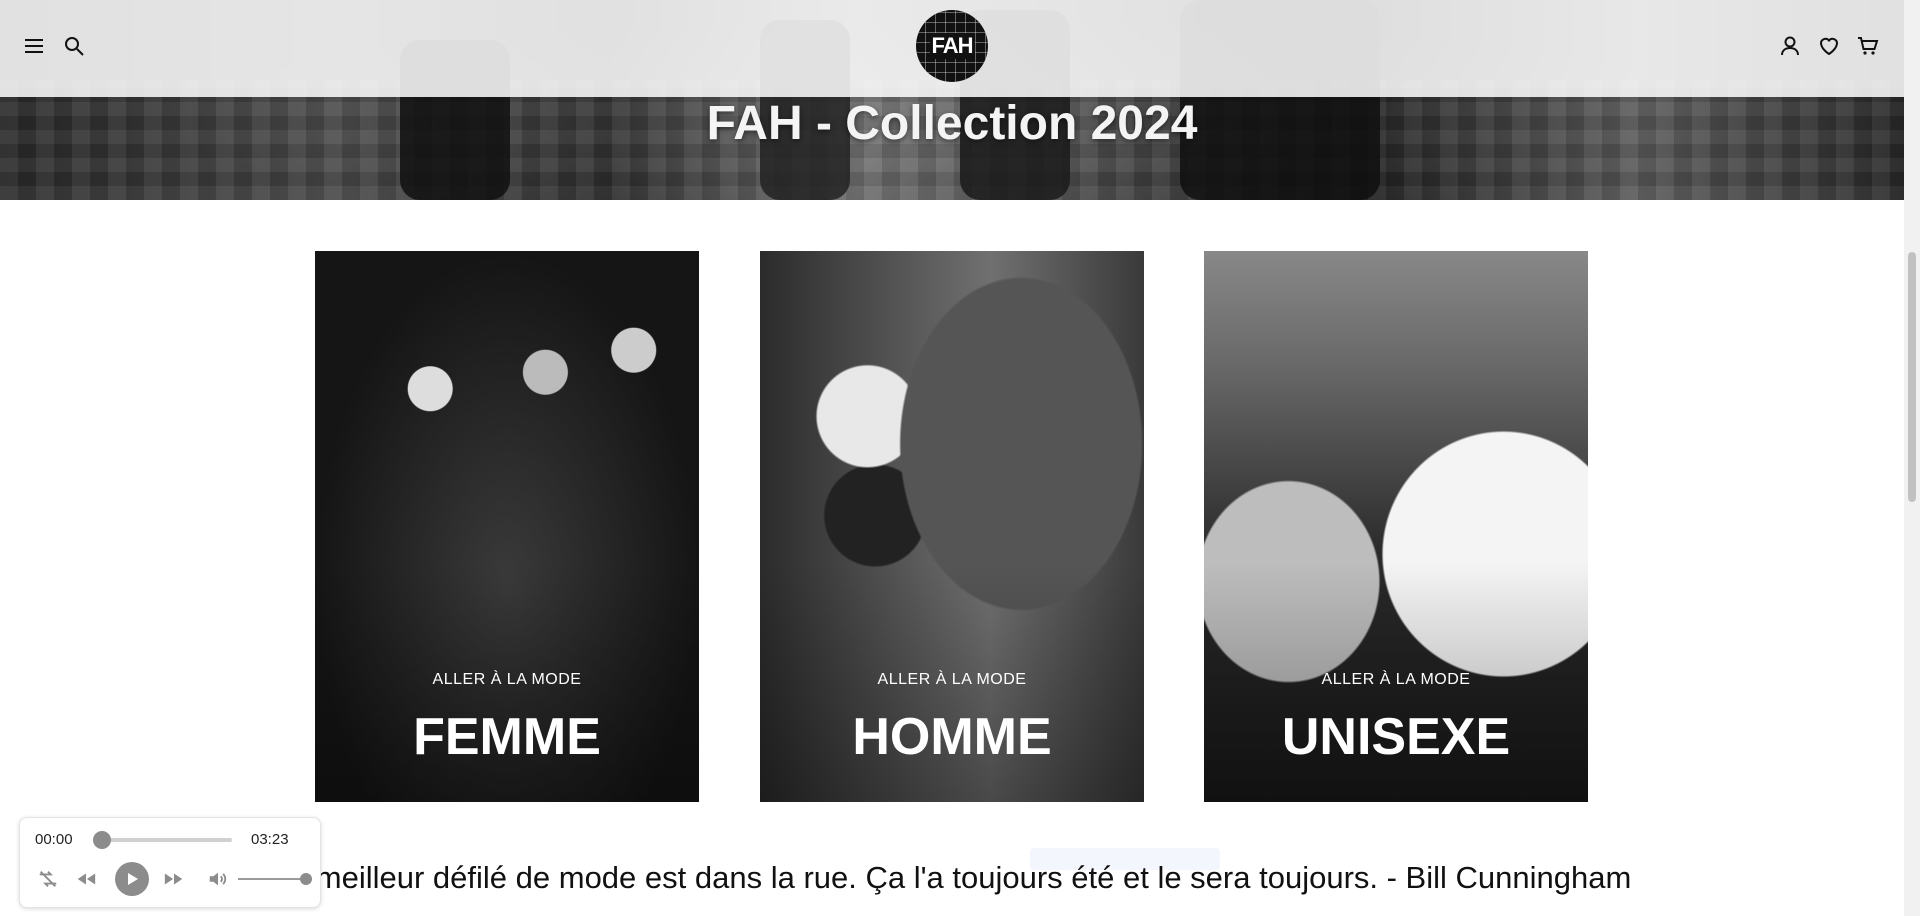  I want to click on site-header: FAH, so click(952, 48).